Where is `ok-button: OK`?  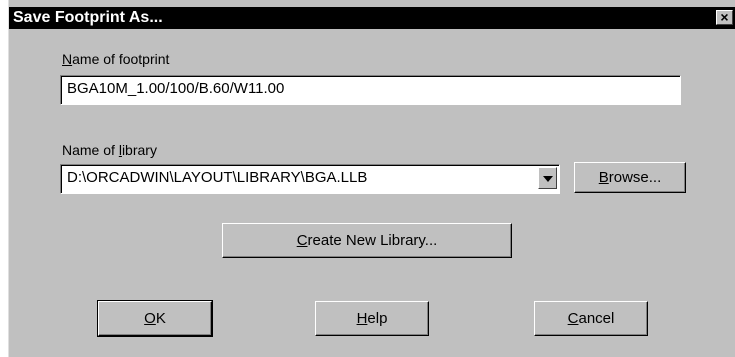
ok-button: OK is located at coordinates (155, 318).